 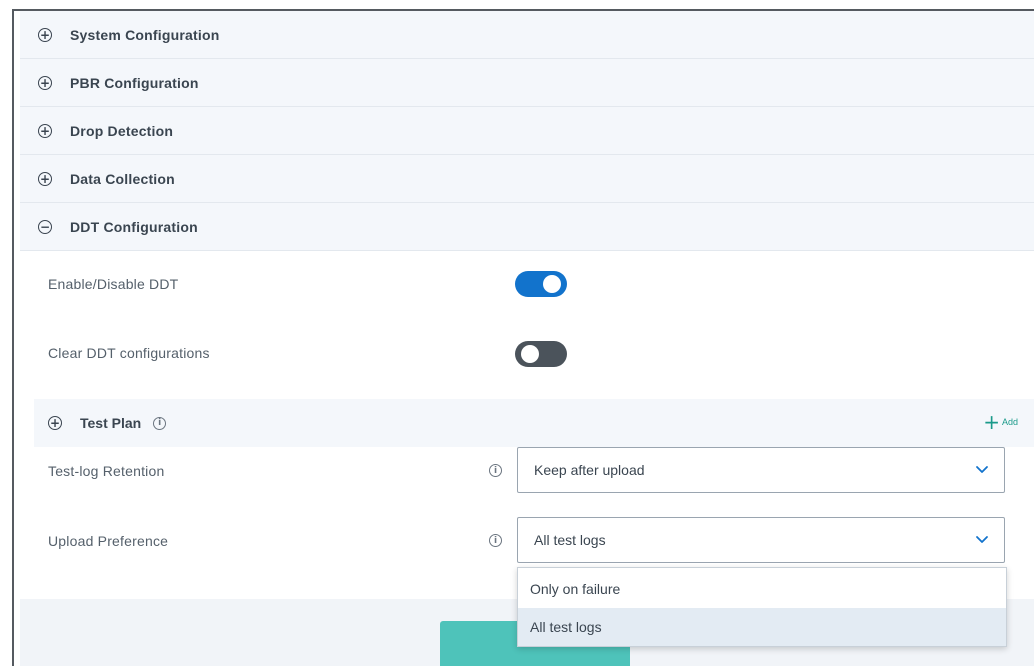 What do you see at coordinates (541, 354) in the screenshot?
I see `clear-ddt-toggle` at bounding box center [541, 354].